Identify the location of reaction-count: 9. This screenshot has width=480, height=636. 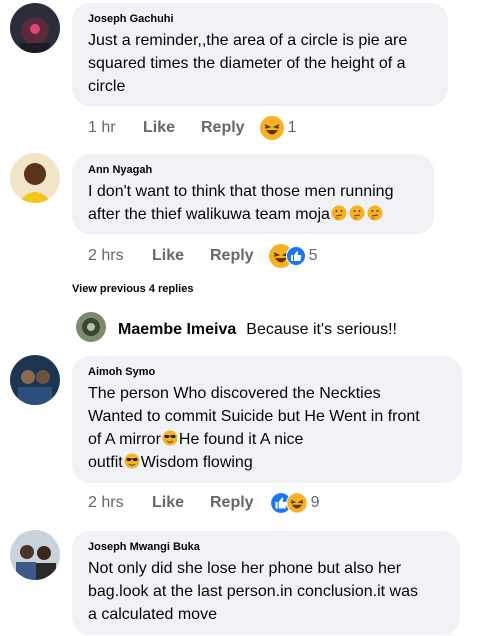
(315, 502).